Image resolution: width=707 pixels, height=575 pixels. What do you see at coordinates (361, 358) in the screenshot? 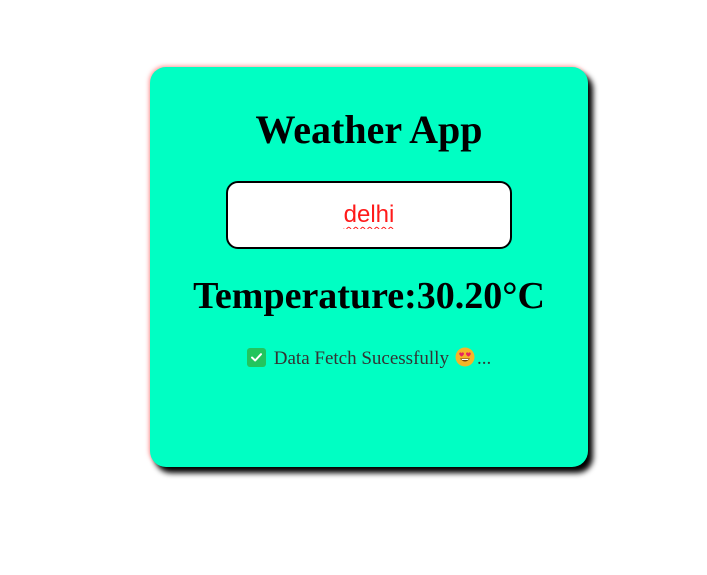
I see `status-text: Data Fetch Sucessfully` at bounding box center [361, 358].